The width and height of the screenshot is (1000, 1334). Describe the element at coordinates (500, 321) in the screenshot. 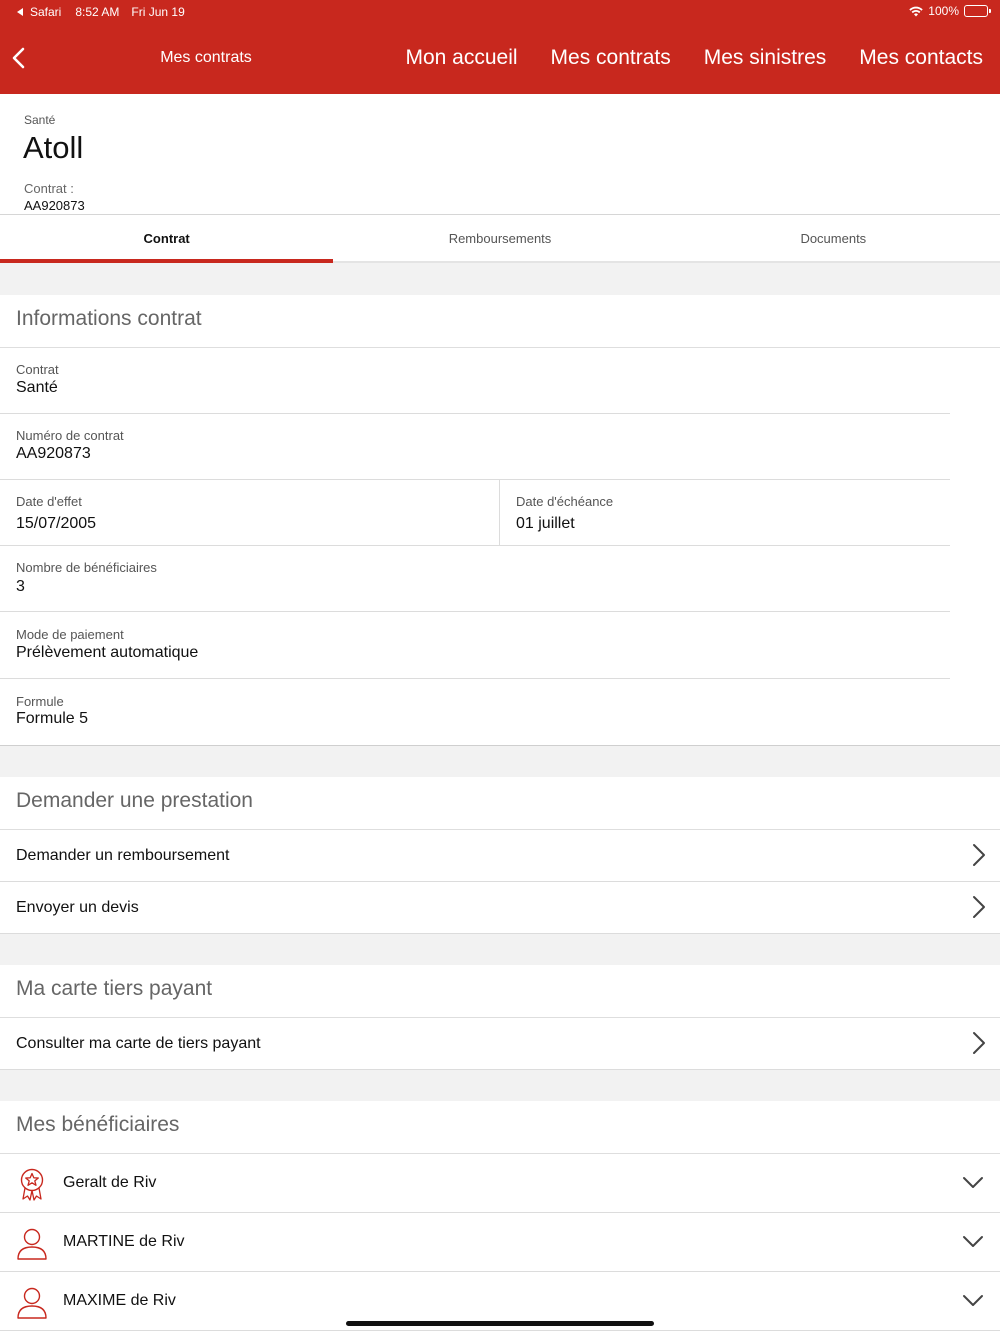

I see `section-title-informations: Informations contrat` at that location.